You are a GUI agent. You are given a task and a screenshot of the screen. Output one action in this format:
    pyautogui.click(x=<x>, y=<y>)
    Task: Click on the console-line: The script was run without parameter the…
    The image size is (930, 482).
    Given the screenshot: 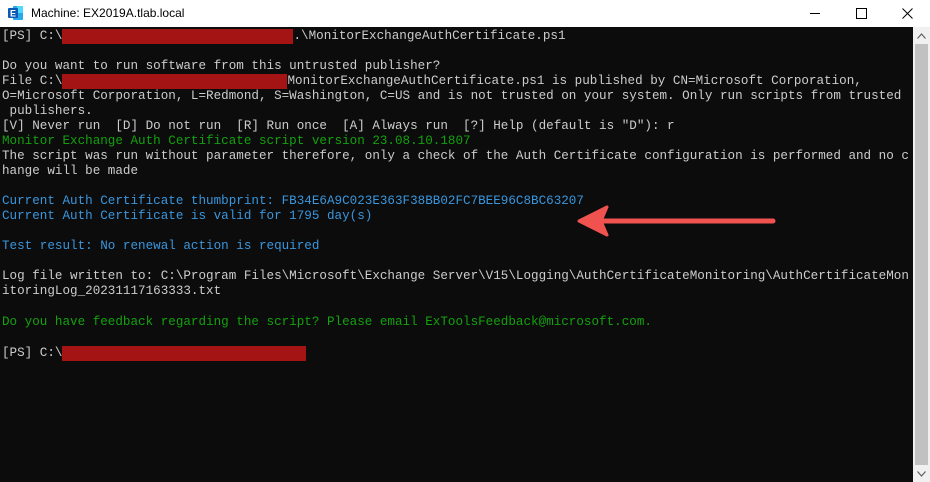 What is the action you would take?
    pyautogui.click(x=455, y=156)
    